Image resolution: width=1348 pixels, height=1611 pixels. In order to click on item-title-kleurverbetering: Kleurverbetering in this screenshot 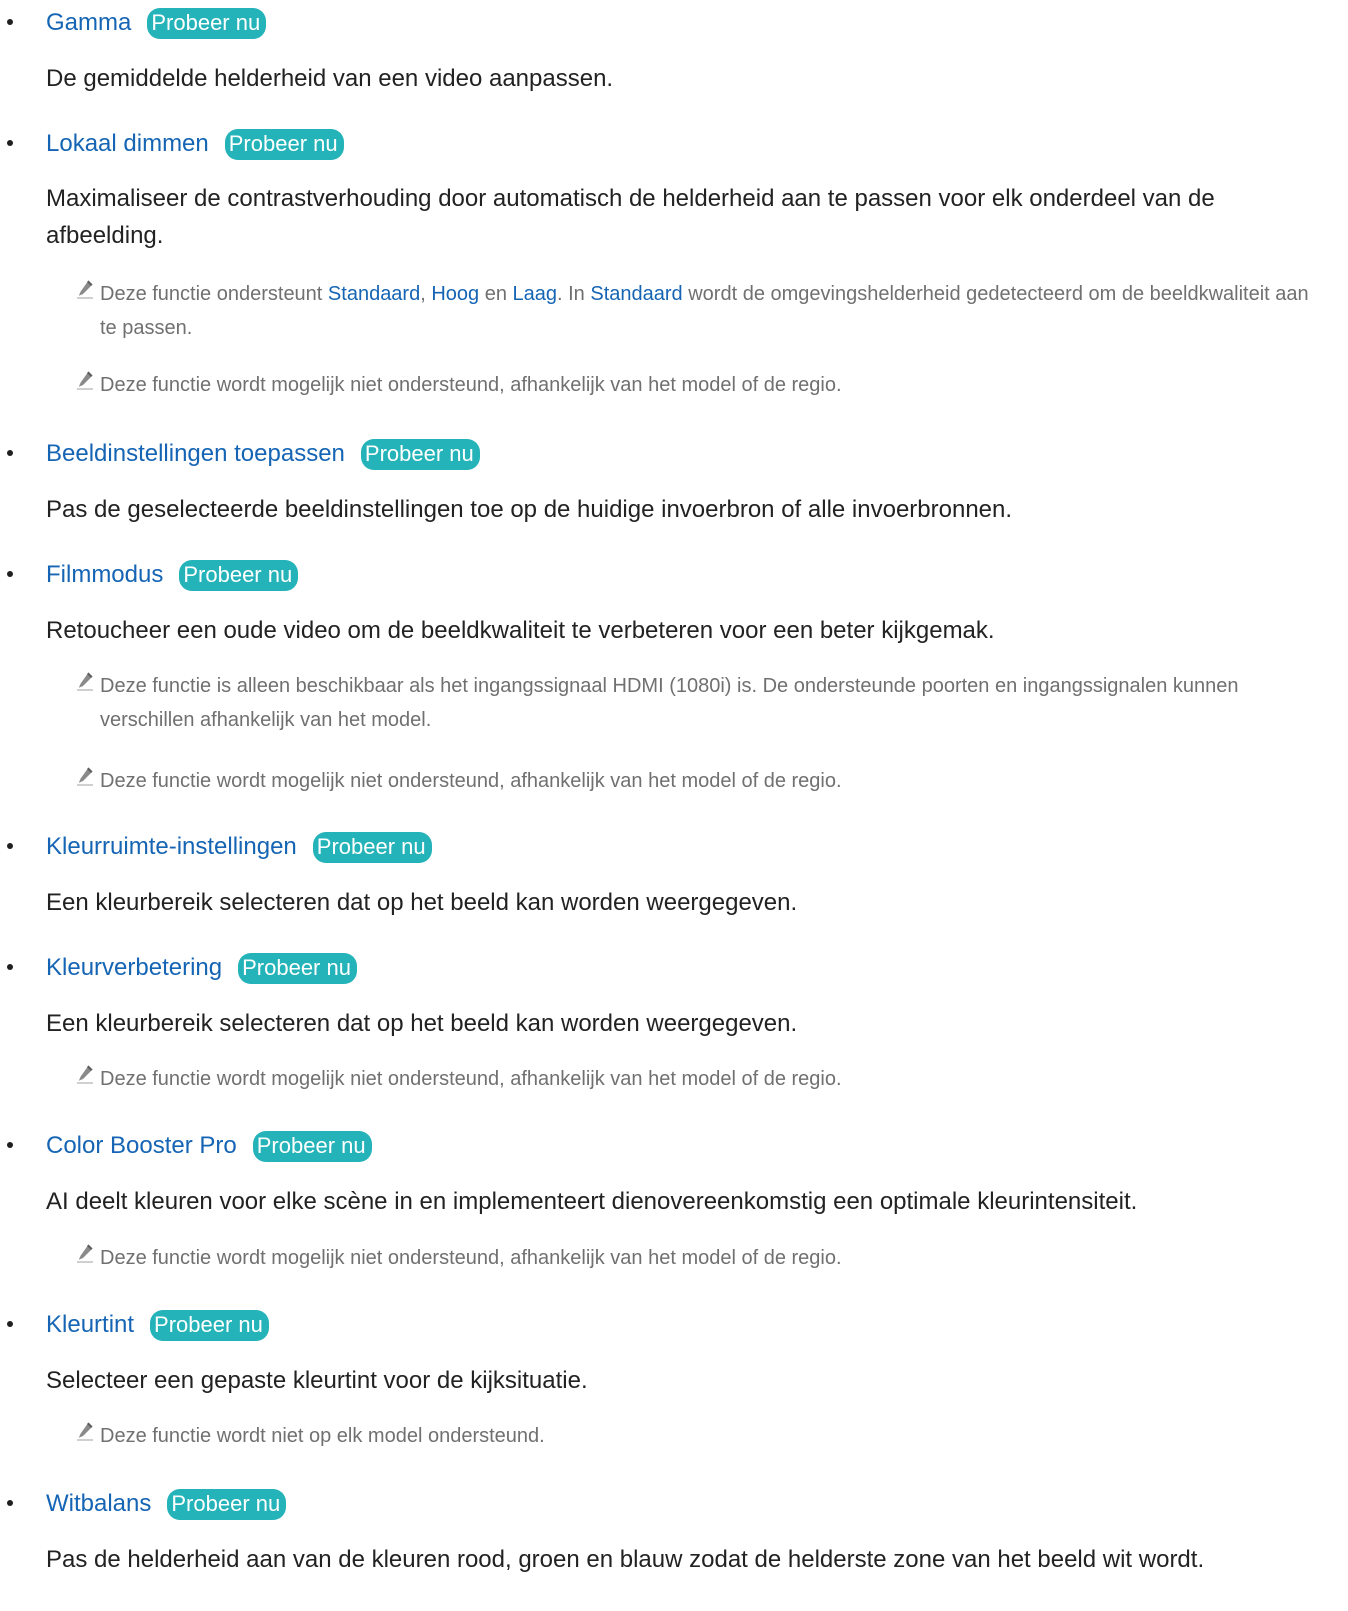, I will do `click(134, 968)`.